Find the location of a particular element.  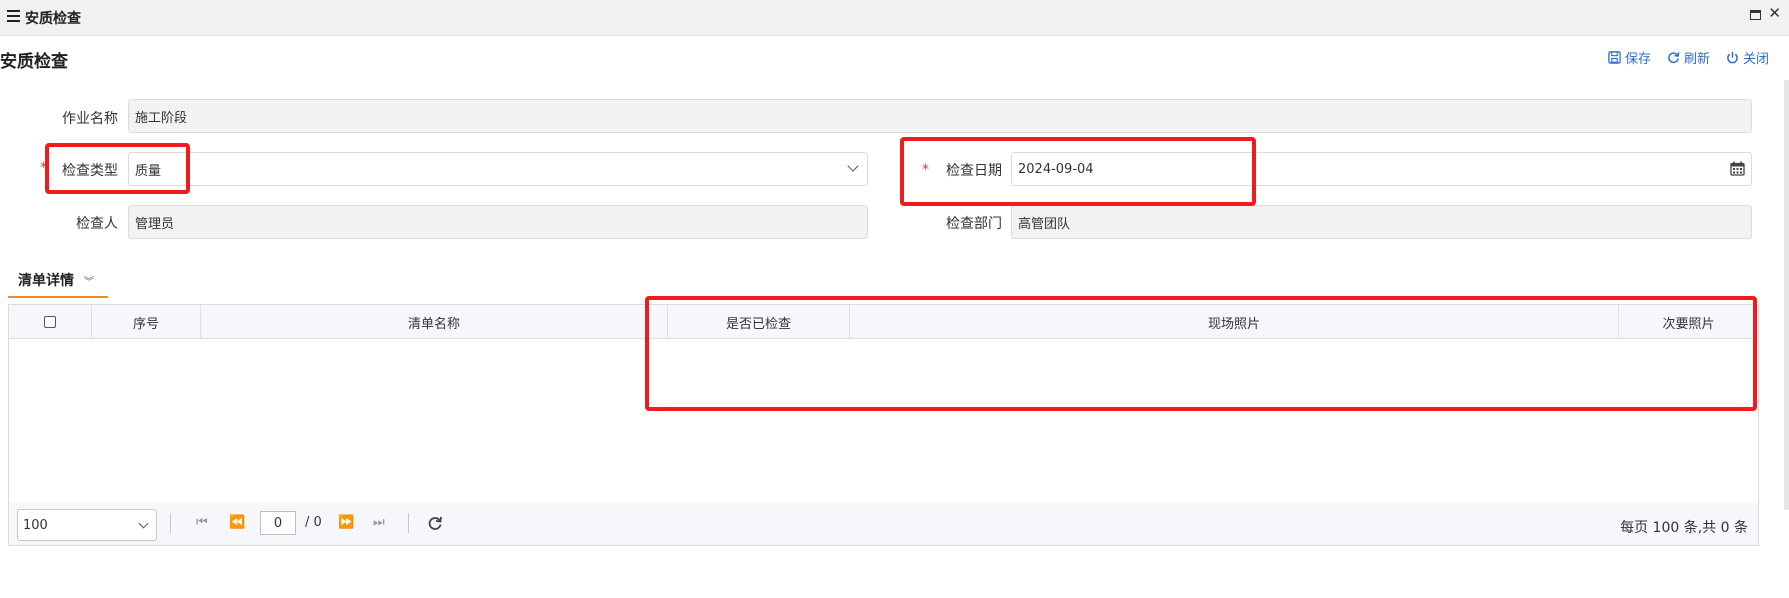

close-icon: ✕ is located at coordinates (1774, 13).